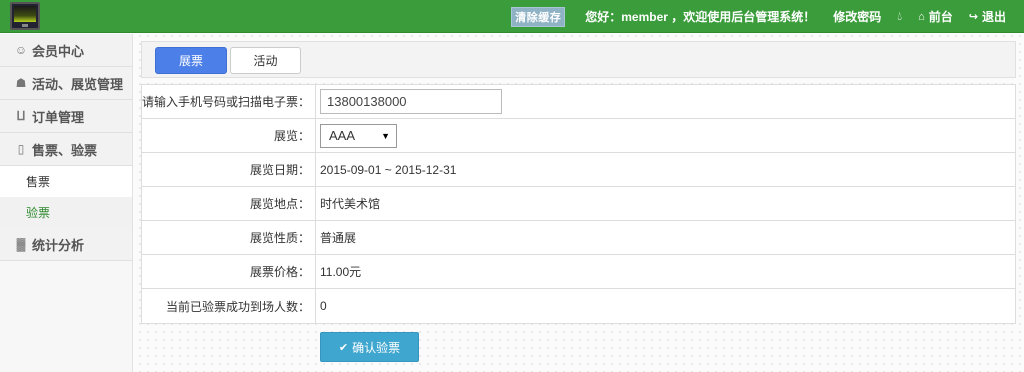 The width and height of the screenshot is (1024, 372). Describe the element at coordinates (21, 83) in the screenshot. I see `trophy-icon: ☗` at that location.